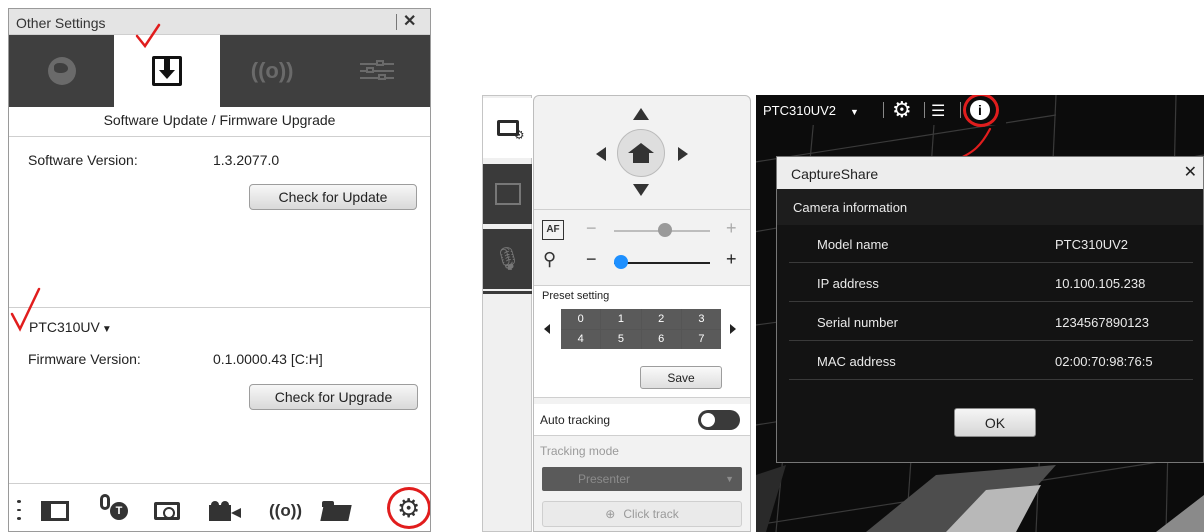 The height and width of the screenshot is (532, 1204). I want to click on model-dropdown-value: PTC310UV, so click(64, 327).